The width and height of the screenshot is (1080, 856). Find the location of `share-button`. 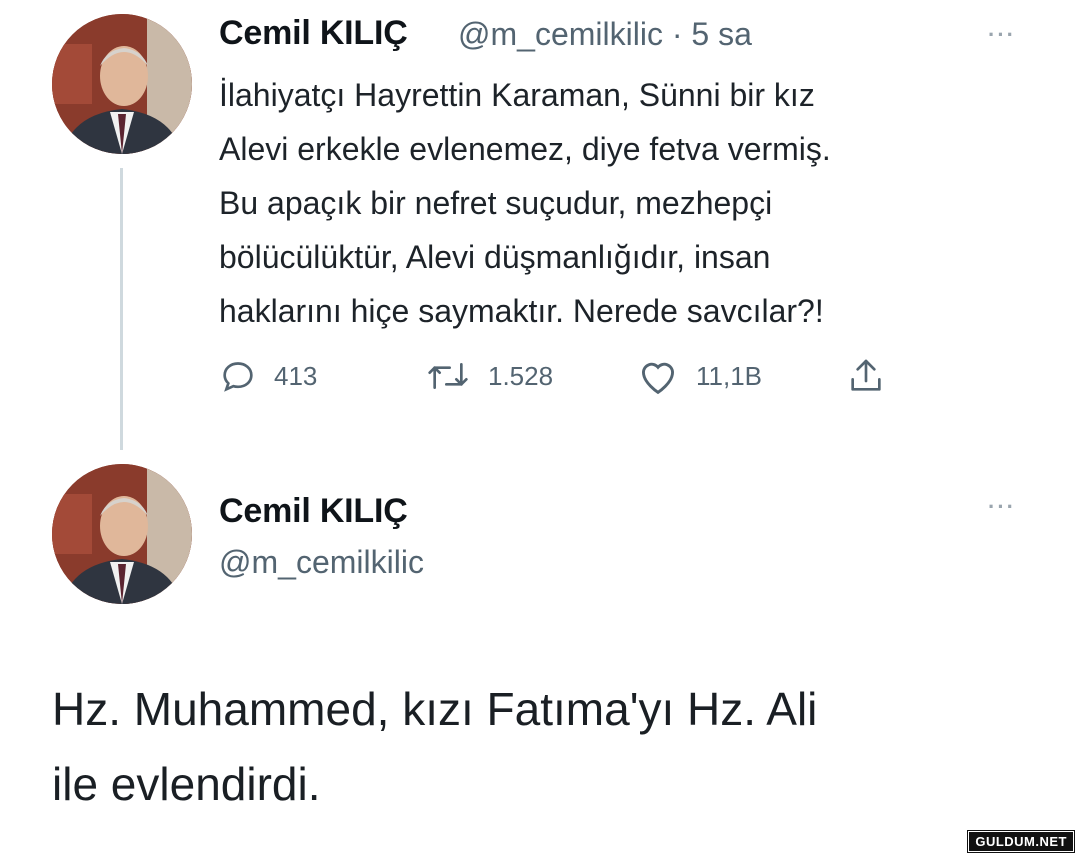

share-button is located at coordinates (866, 376).